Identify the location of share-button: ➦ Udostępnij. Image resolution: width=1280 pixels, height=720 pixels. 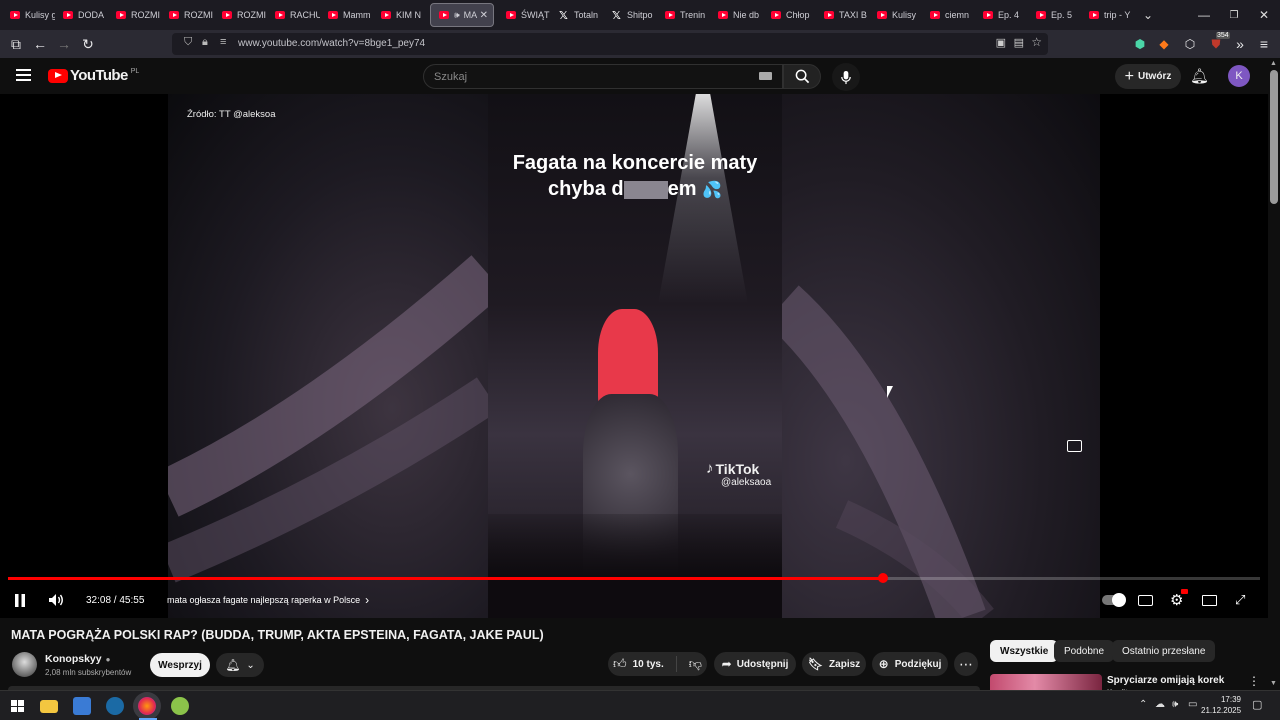
(755, 664).